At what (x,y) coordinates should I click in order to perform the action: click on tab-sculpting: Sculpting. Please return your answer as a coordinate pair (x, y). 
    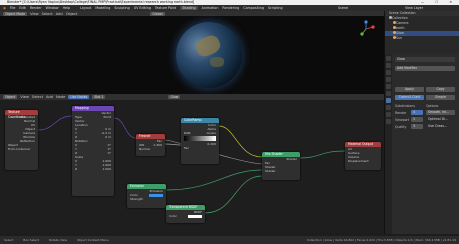
    Looking at the image, I should click on (121, 8).